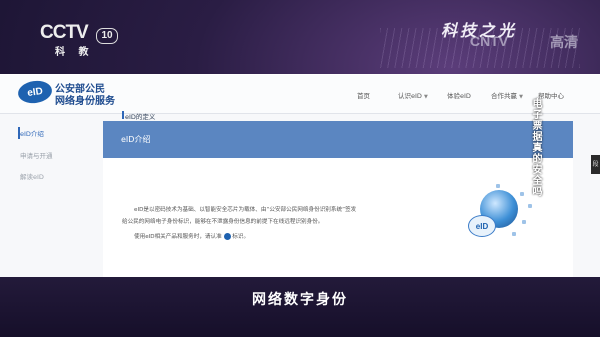  What do you see at coordinates (459, 95) in the screenshot?
I see `nav-try-eid: 体验eID` at bounding box center [459, 95].